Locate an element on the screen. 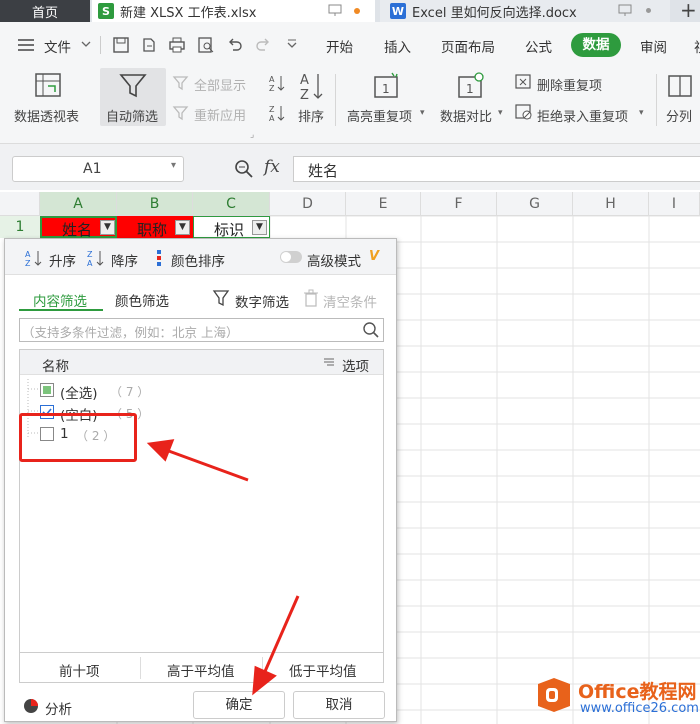  below-average-button: 低于平均值 is located at coordinates (323, 670).